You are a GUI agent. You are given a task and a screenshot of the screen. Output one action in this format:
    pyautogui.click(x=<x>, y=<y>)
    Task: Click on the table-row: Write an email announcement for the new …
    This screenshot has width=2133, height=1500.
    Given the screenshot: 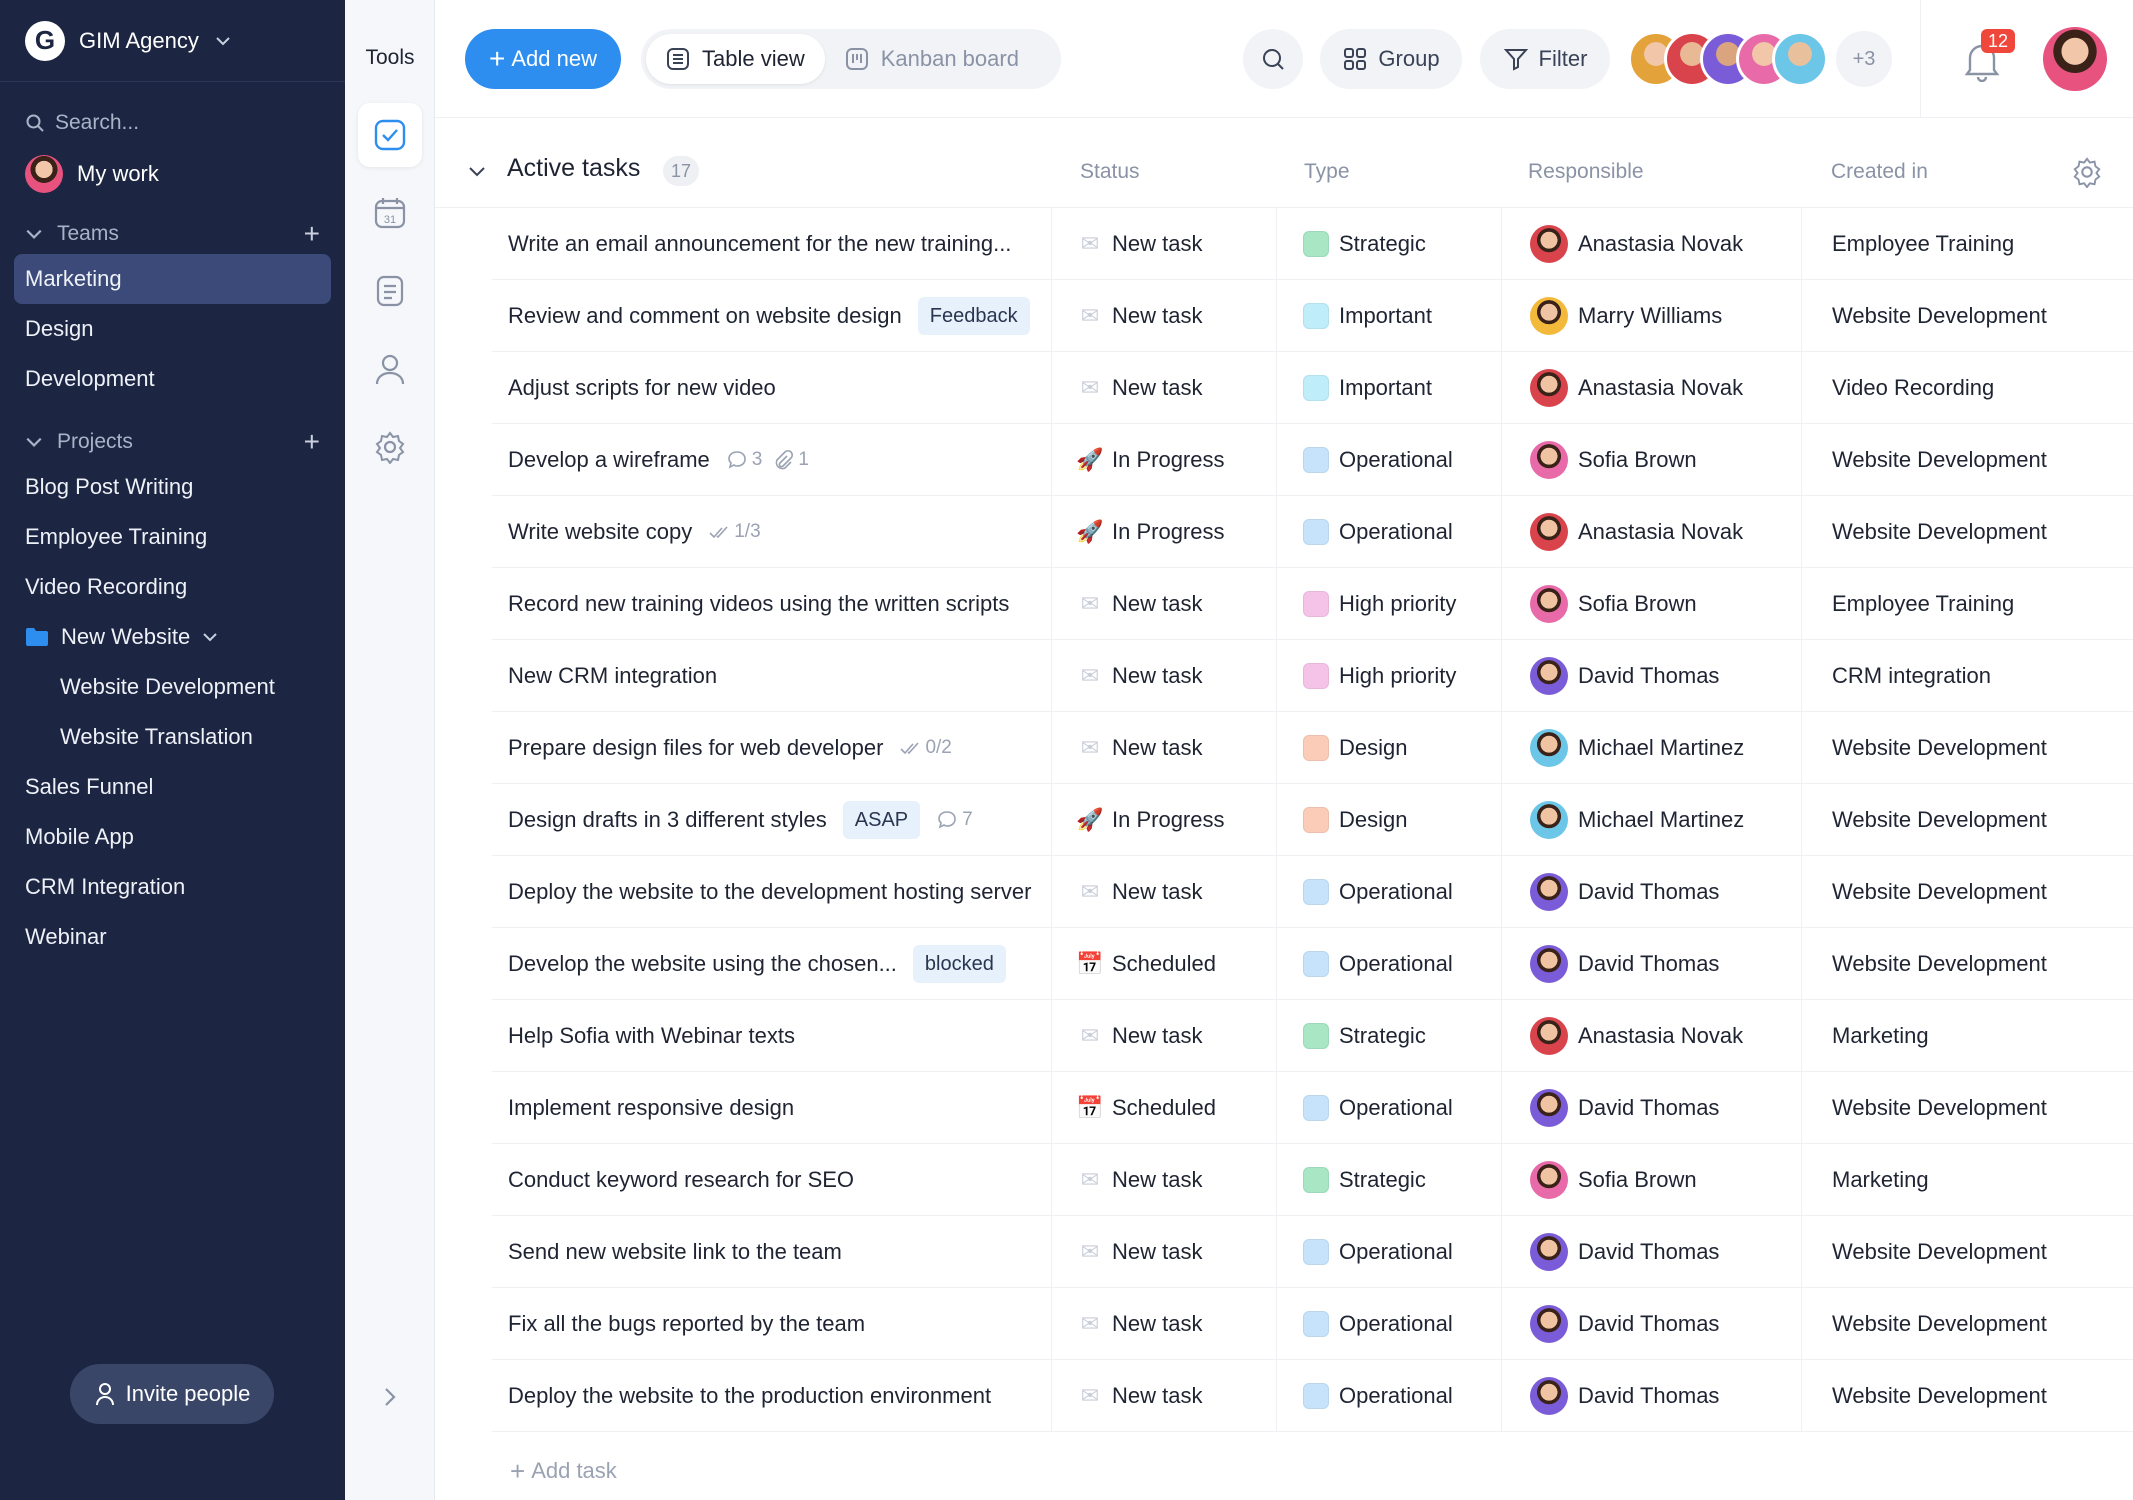 What is the action you would take?
    pyautogui.click(x=1312, y=244)
    